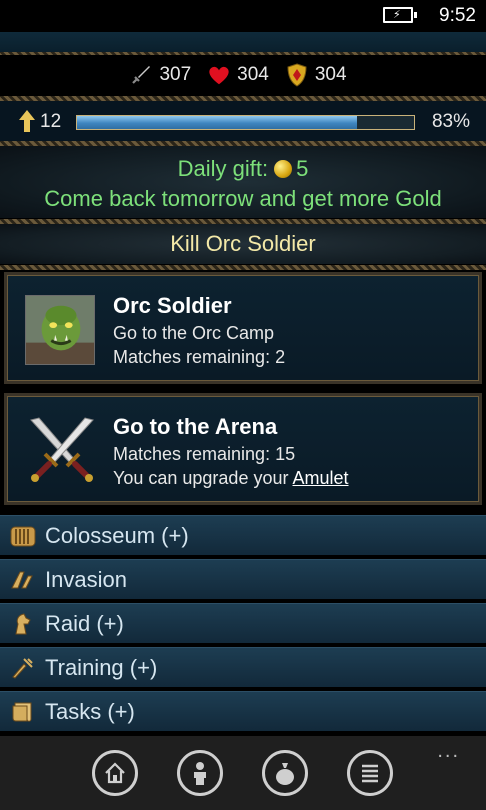  What do you see at coordinates (62, 449) in the screenshot?
I see `crossed-swords-icon` at bounding box center [62, 449].